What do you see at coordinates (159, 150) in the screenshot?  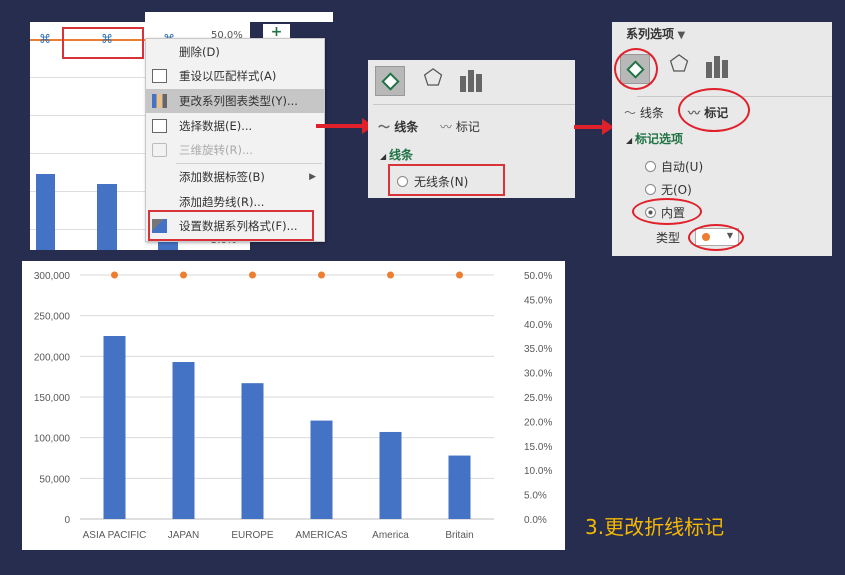 I see `3d-rotation-icon` at bounding box center [159, 150].